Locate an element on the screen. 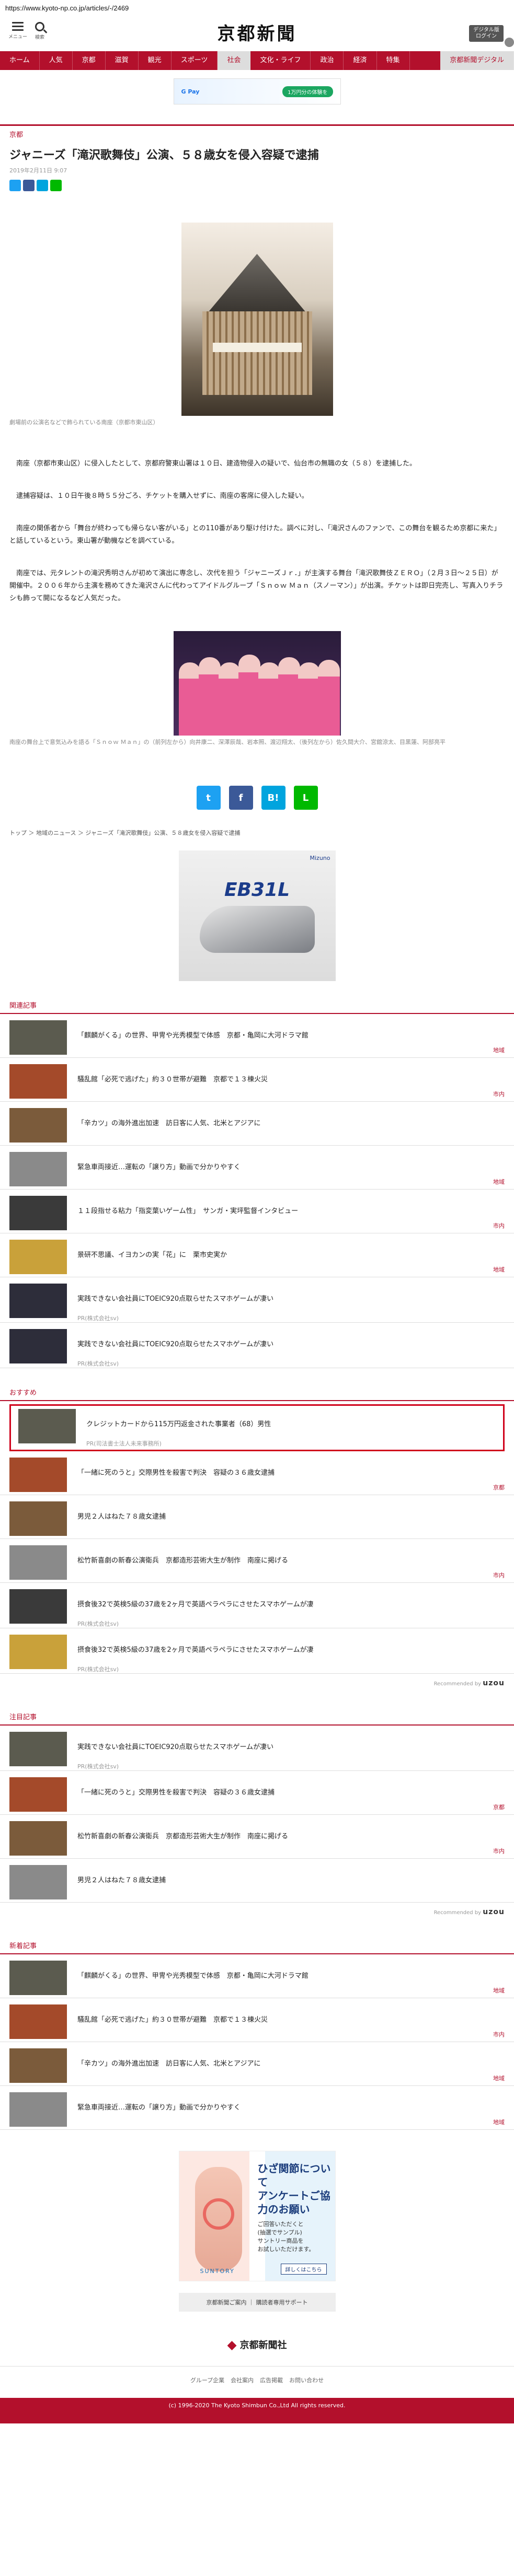 This screenshot has width=514, height=2576. item-title: 騒乱館「必死で逃げた」約３０世帯が避難 京都で１３棟火災 is located at coordinates (172, 1079).